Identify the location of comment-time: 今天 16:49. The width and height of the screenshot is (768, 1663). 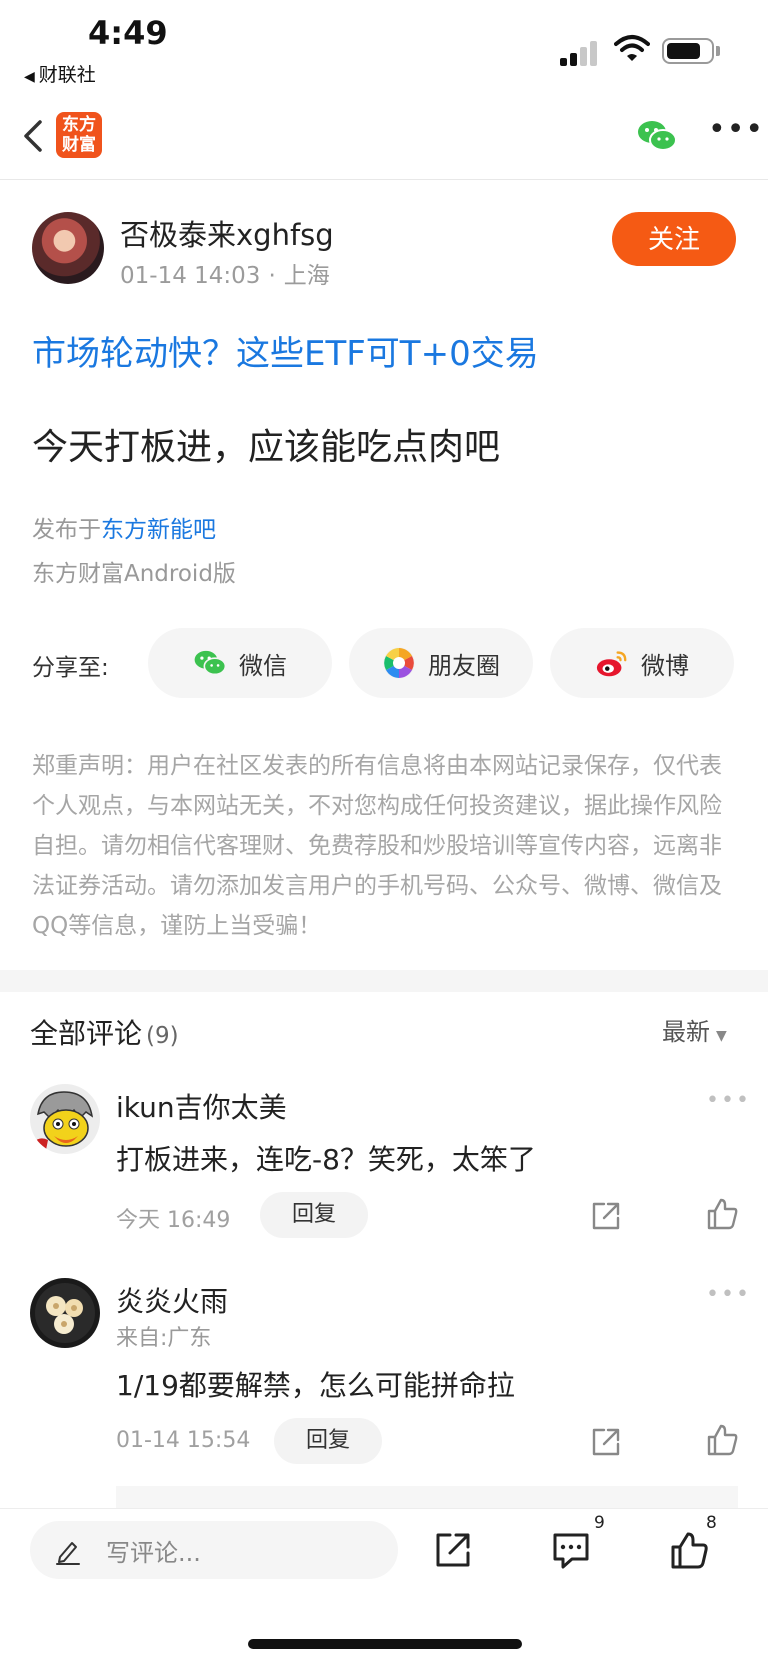
(173, 1220).